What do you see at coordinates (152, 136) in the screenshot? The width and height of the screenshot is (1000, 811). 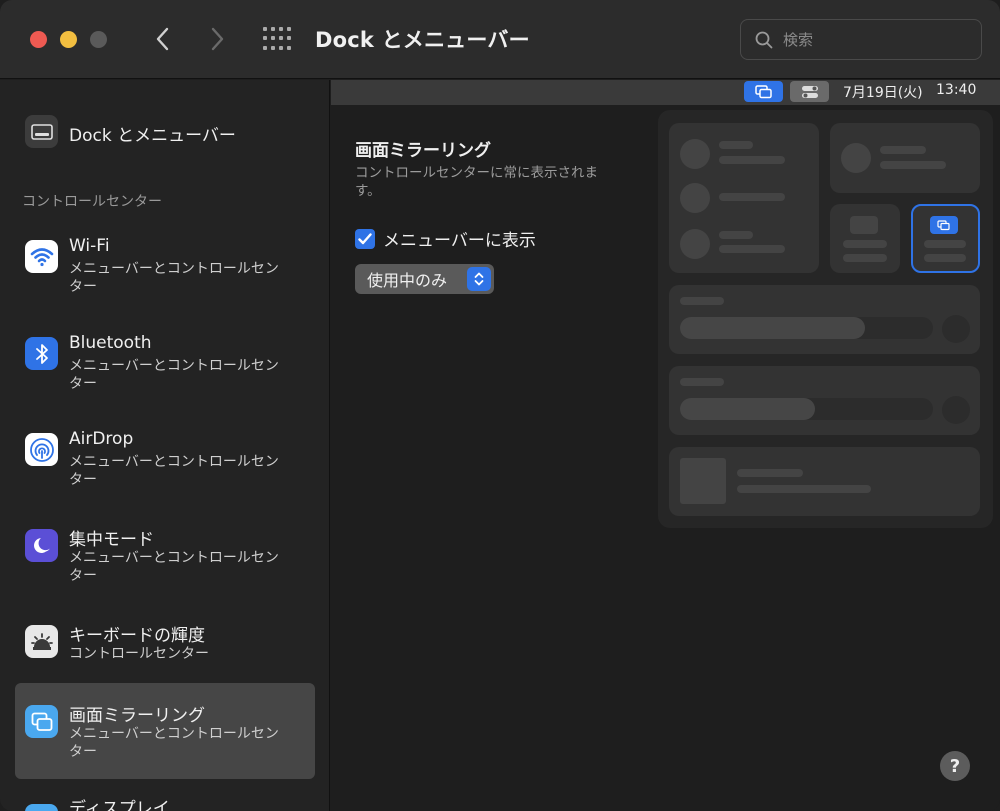 I see `sidebar-item-label: Dock とメニューバー` at bounding box center [152, 136].